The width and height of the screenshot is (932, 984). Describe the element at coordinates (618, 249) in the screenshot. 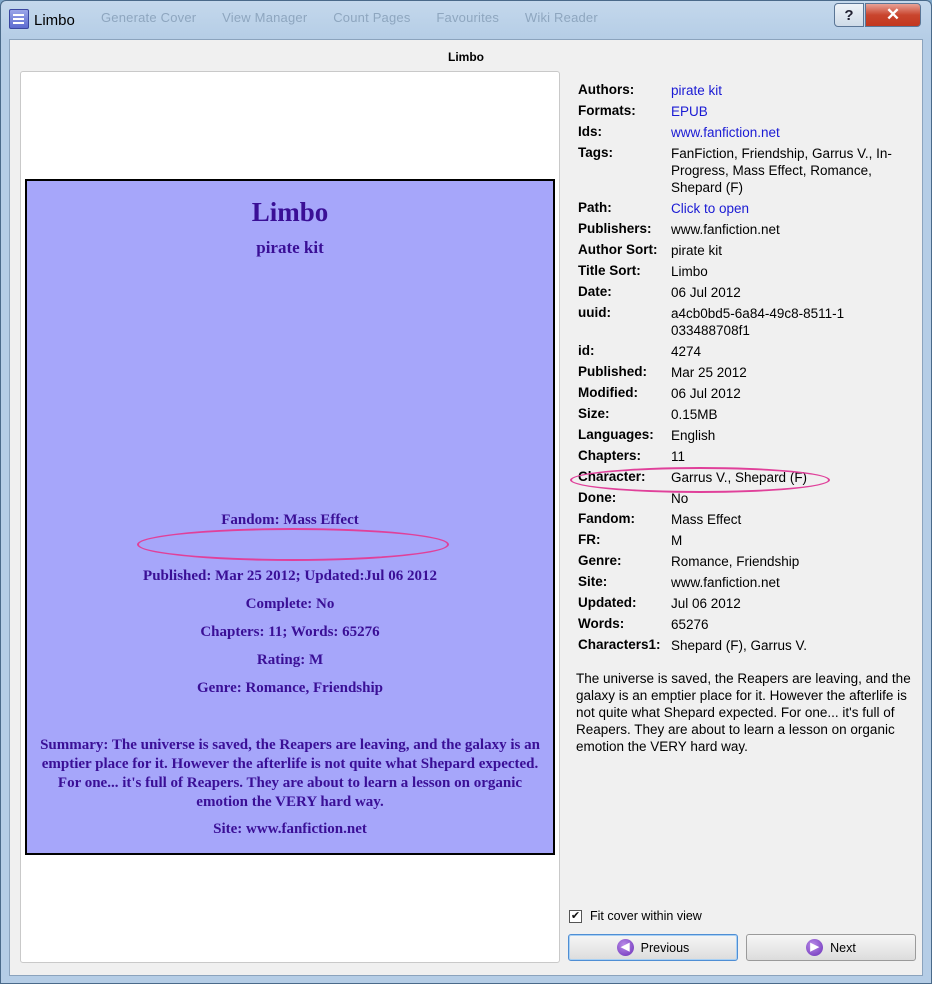

I see `meta-label: Author Sort:` at that location.